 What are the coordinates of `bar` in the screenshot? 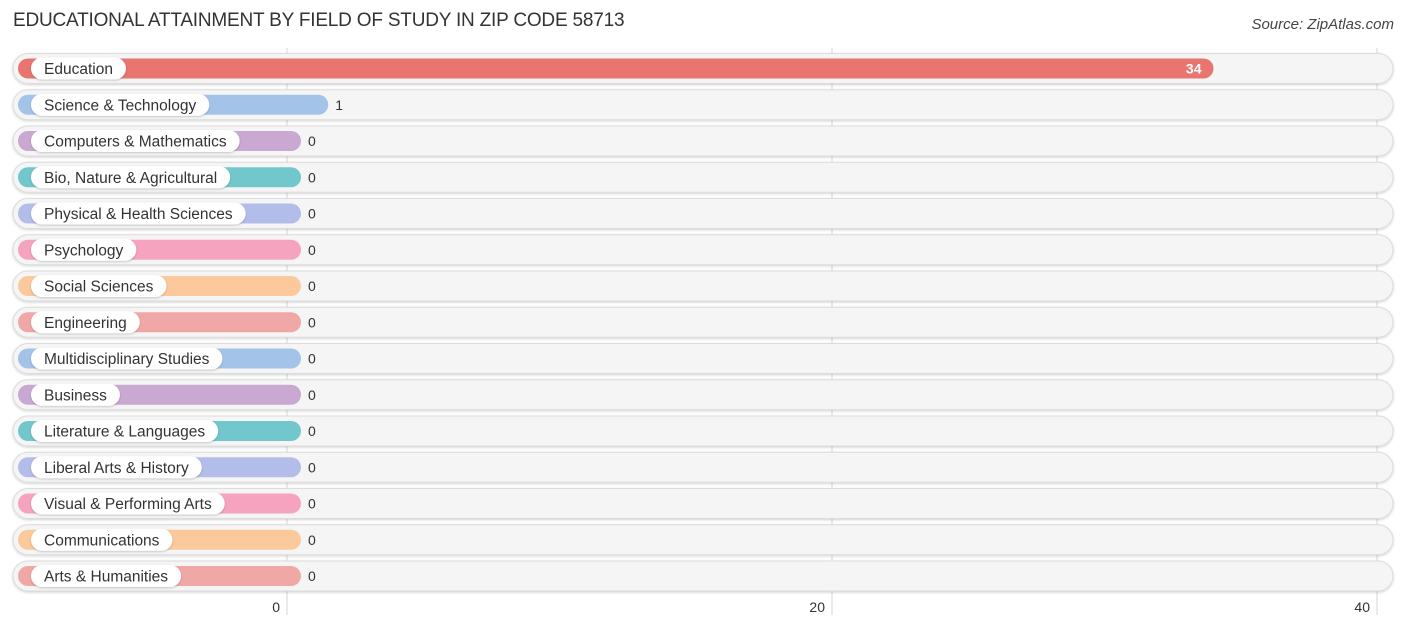 It's located at (616, 68).